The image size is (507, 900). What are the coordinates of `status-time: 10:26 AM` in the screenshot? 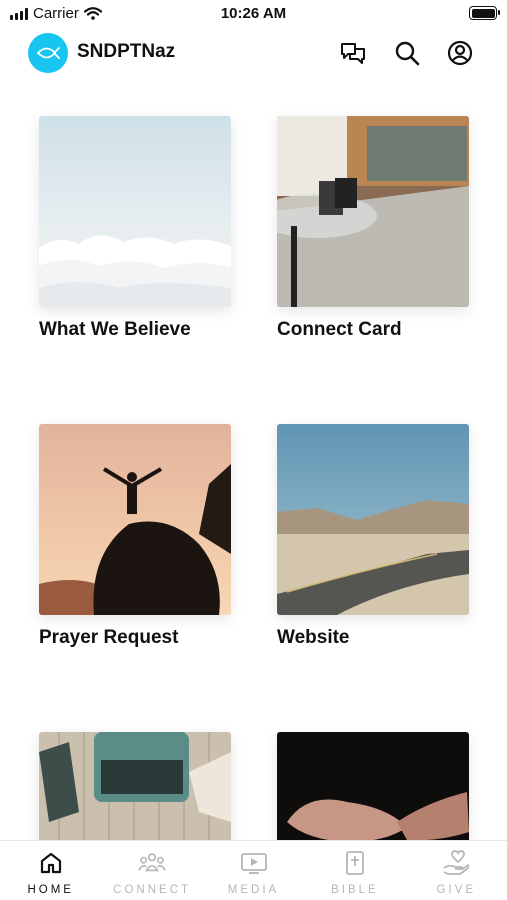 It's located at (253, 13).